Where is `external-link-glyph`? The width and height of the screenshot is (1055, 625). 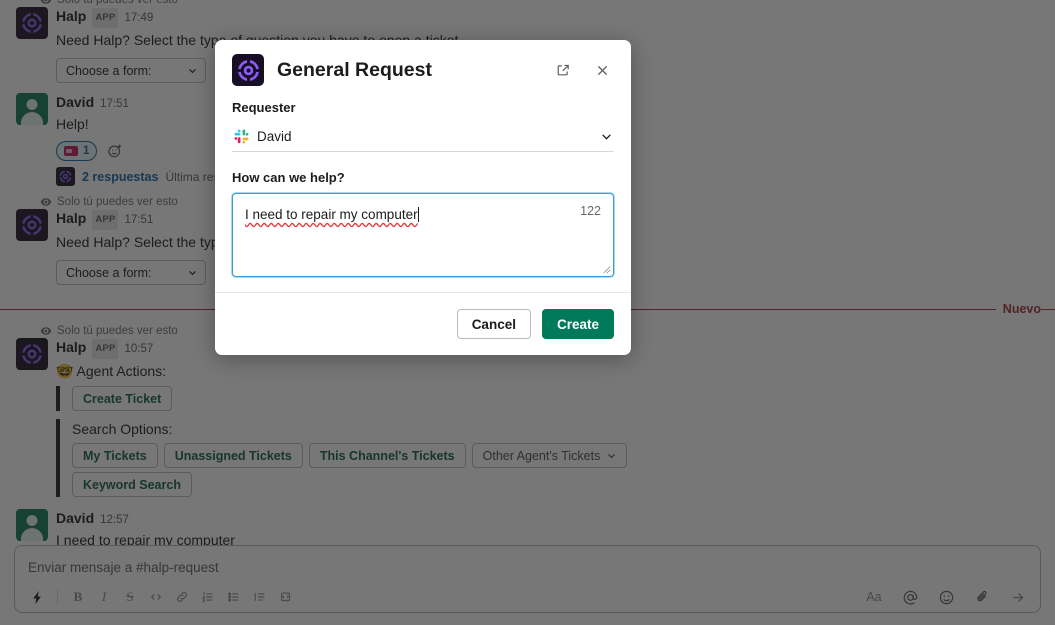 external-link-glyph is located at coordinates (563, 69).